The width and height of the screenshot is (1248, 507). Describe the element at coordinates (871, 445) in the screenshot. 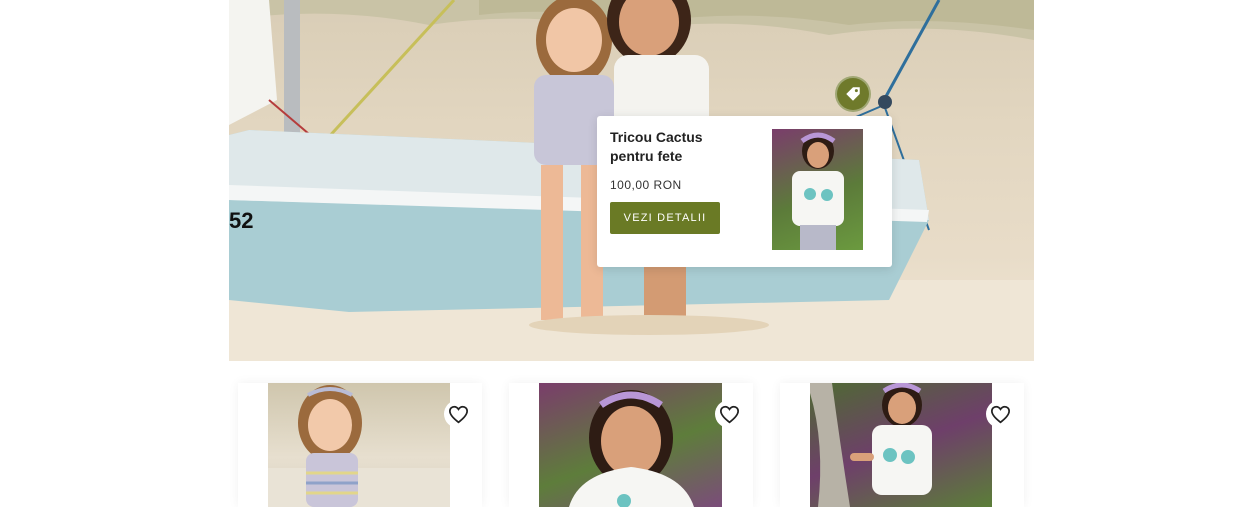

I see `product-photo-3-art` at that location.